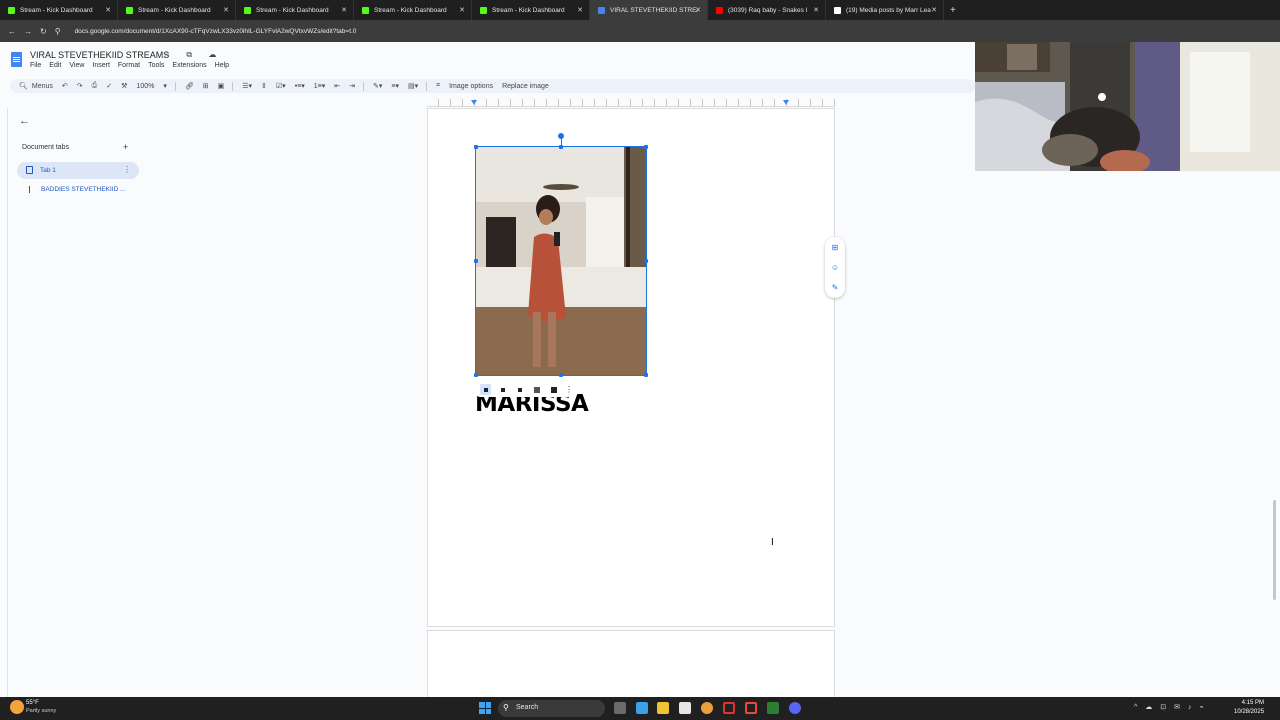 The height and width of the screenshot is (720, 1280). Describe the element at coordinates (41, 711) in the screenshot. I see `weather-description: Partly sunny` at that location.